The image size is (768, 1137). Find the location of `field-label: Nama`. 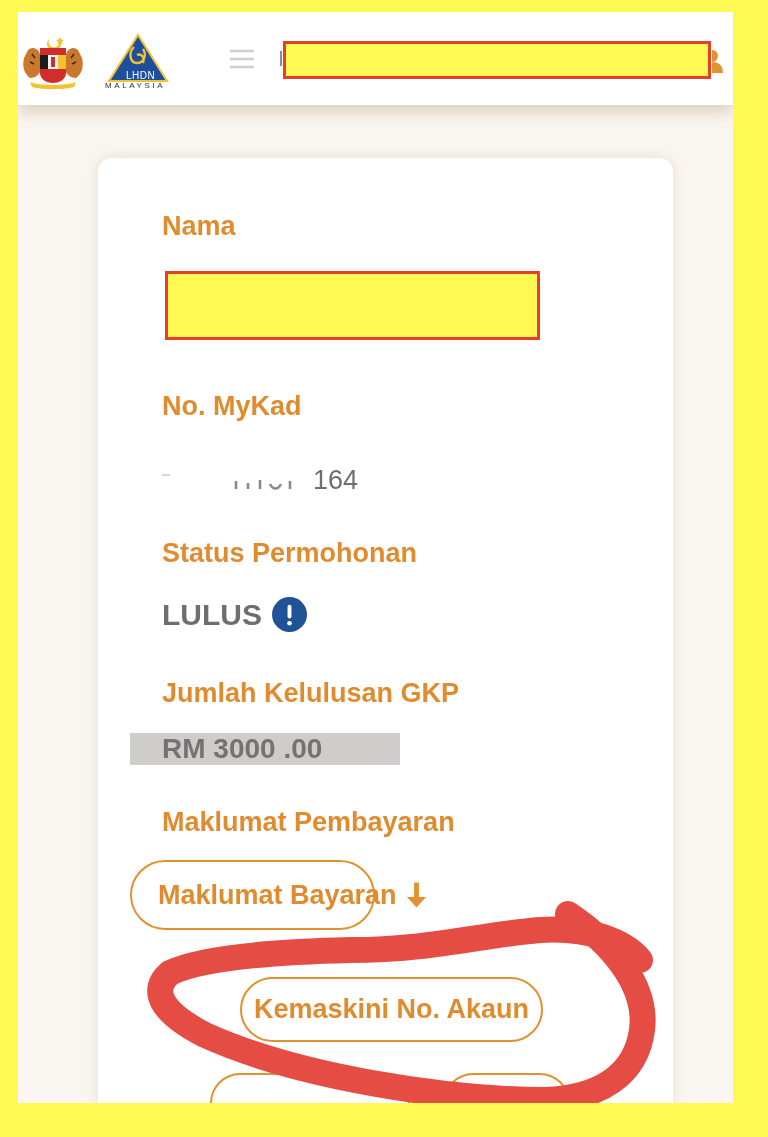

field-label: Nama is located at coordinates (199, 226).